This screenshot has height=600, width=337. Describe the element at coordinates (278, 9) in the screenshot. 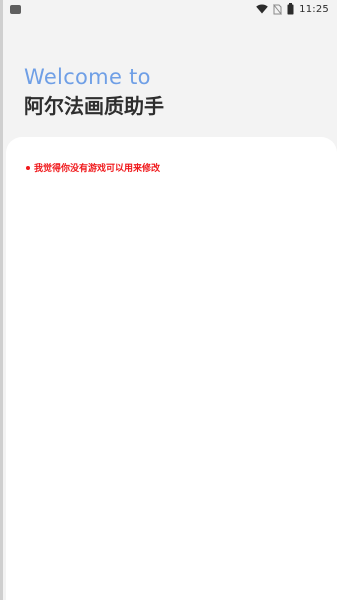

I see `no-sim-icon` at that location.